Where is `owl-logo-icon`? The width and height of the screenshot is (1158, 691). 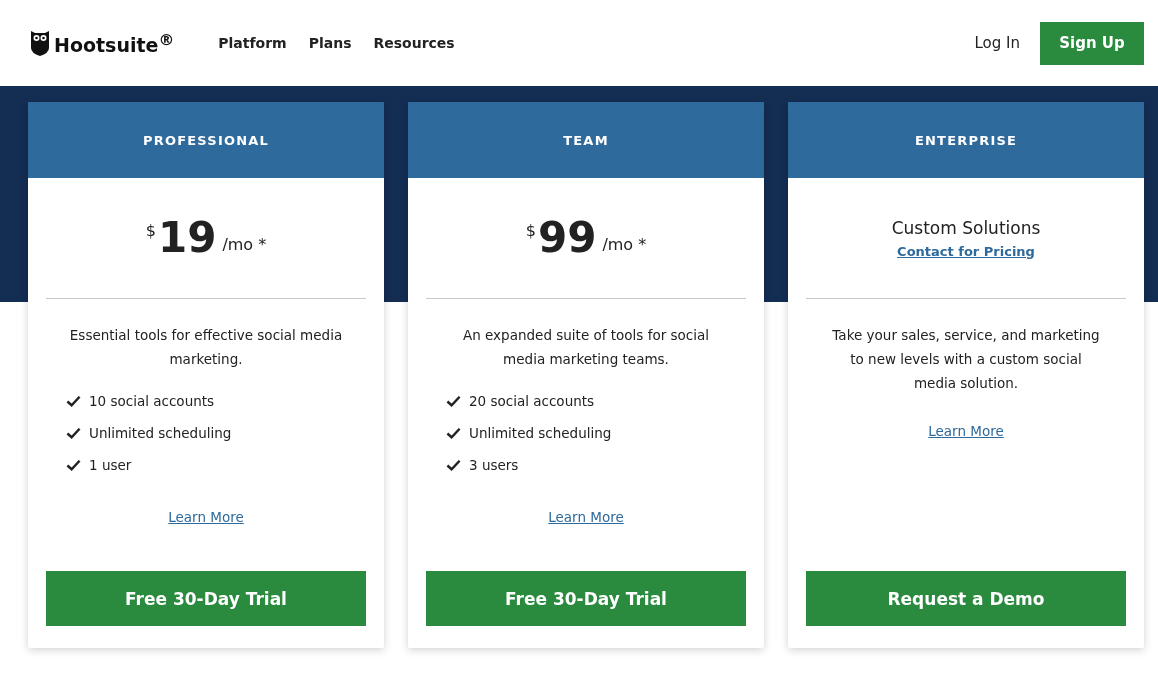 owl-logo-icon is located at coordinates (40, 43).